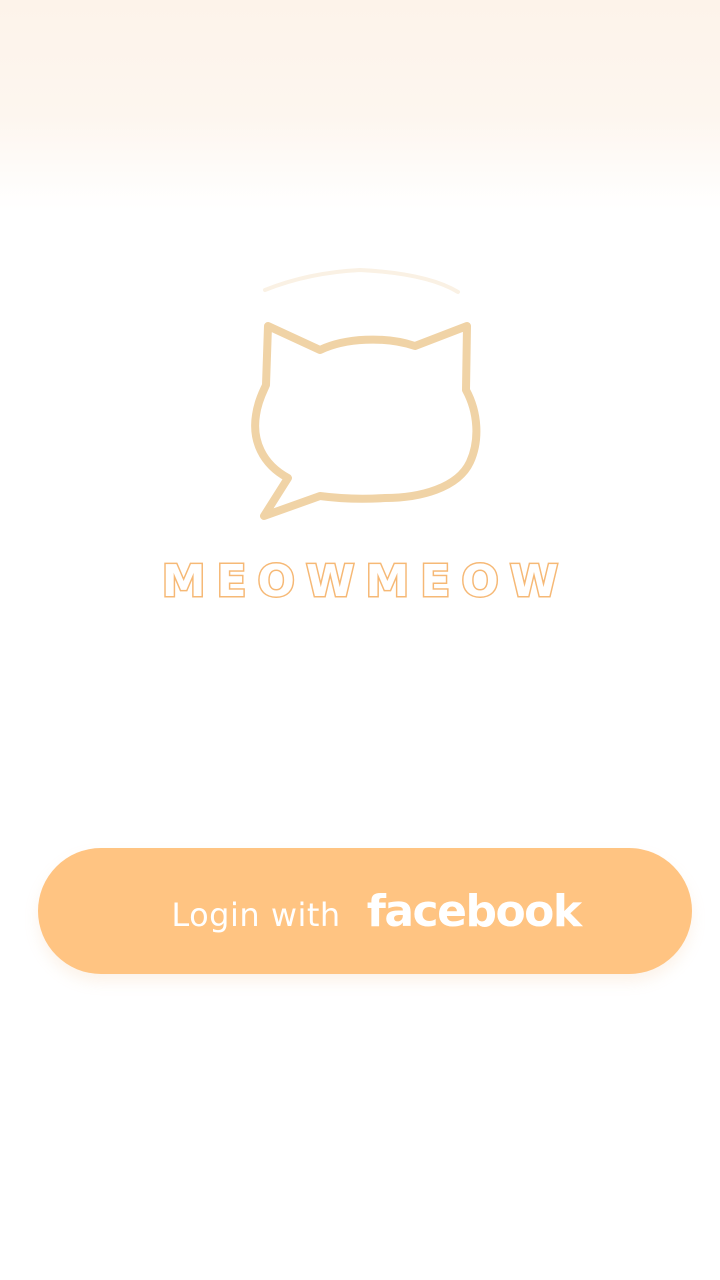  What do you see at coordinates (474, 911) in the screenshot?
I see `facebook-wordmark: facebook` at bounding box center [474, 911].